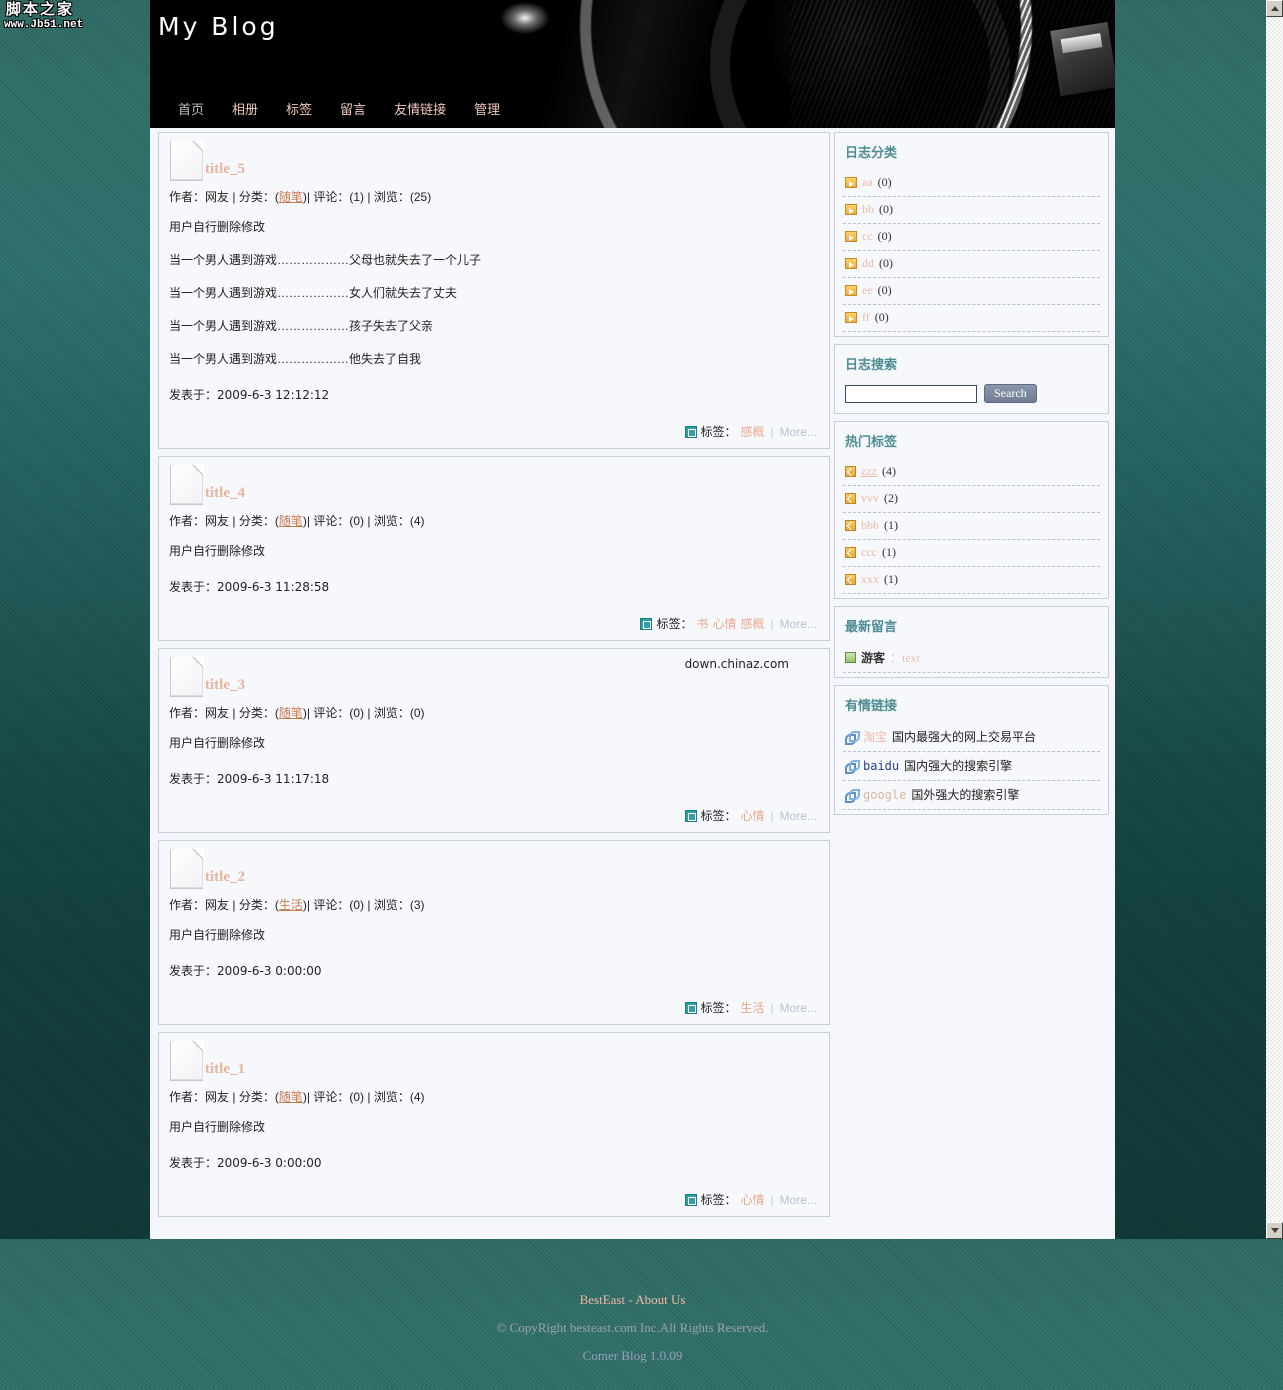 This screenshot has width=1283, height=1390. What do you see at coordinates (971, 737) in the screenshot?
I see `list-item: 淘宝 国内最强大的网上交易平台` at bounding box center [971, 737].